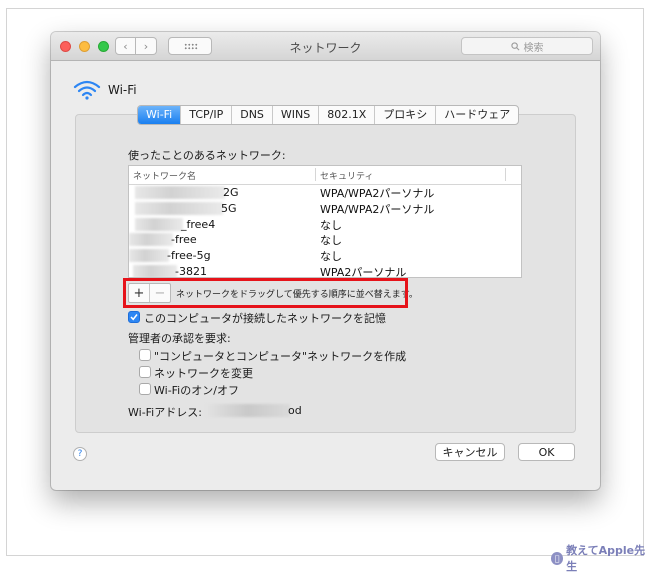 The width and height of the screenshot is (650, 574). I want to click on watermark:  教えてApple先生, so click(600, 558).